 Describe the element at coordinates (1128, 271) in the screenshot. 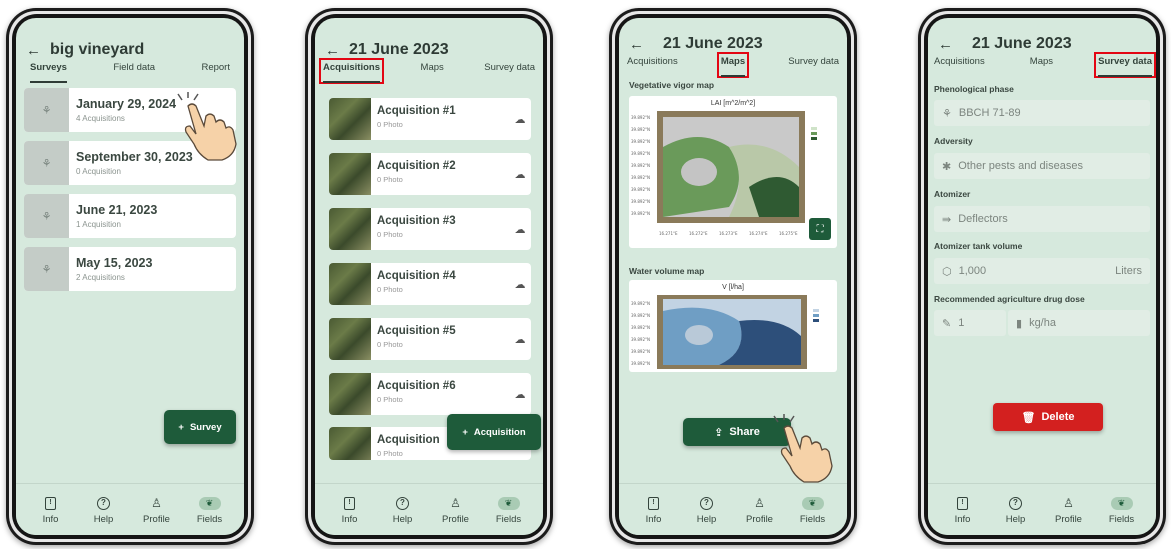

I see `tank-volume-unit: Liters` at that location.